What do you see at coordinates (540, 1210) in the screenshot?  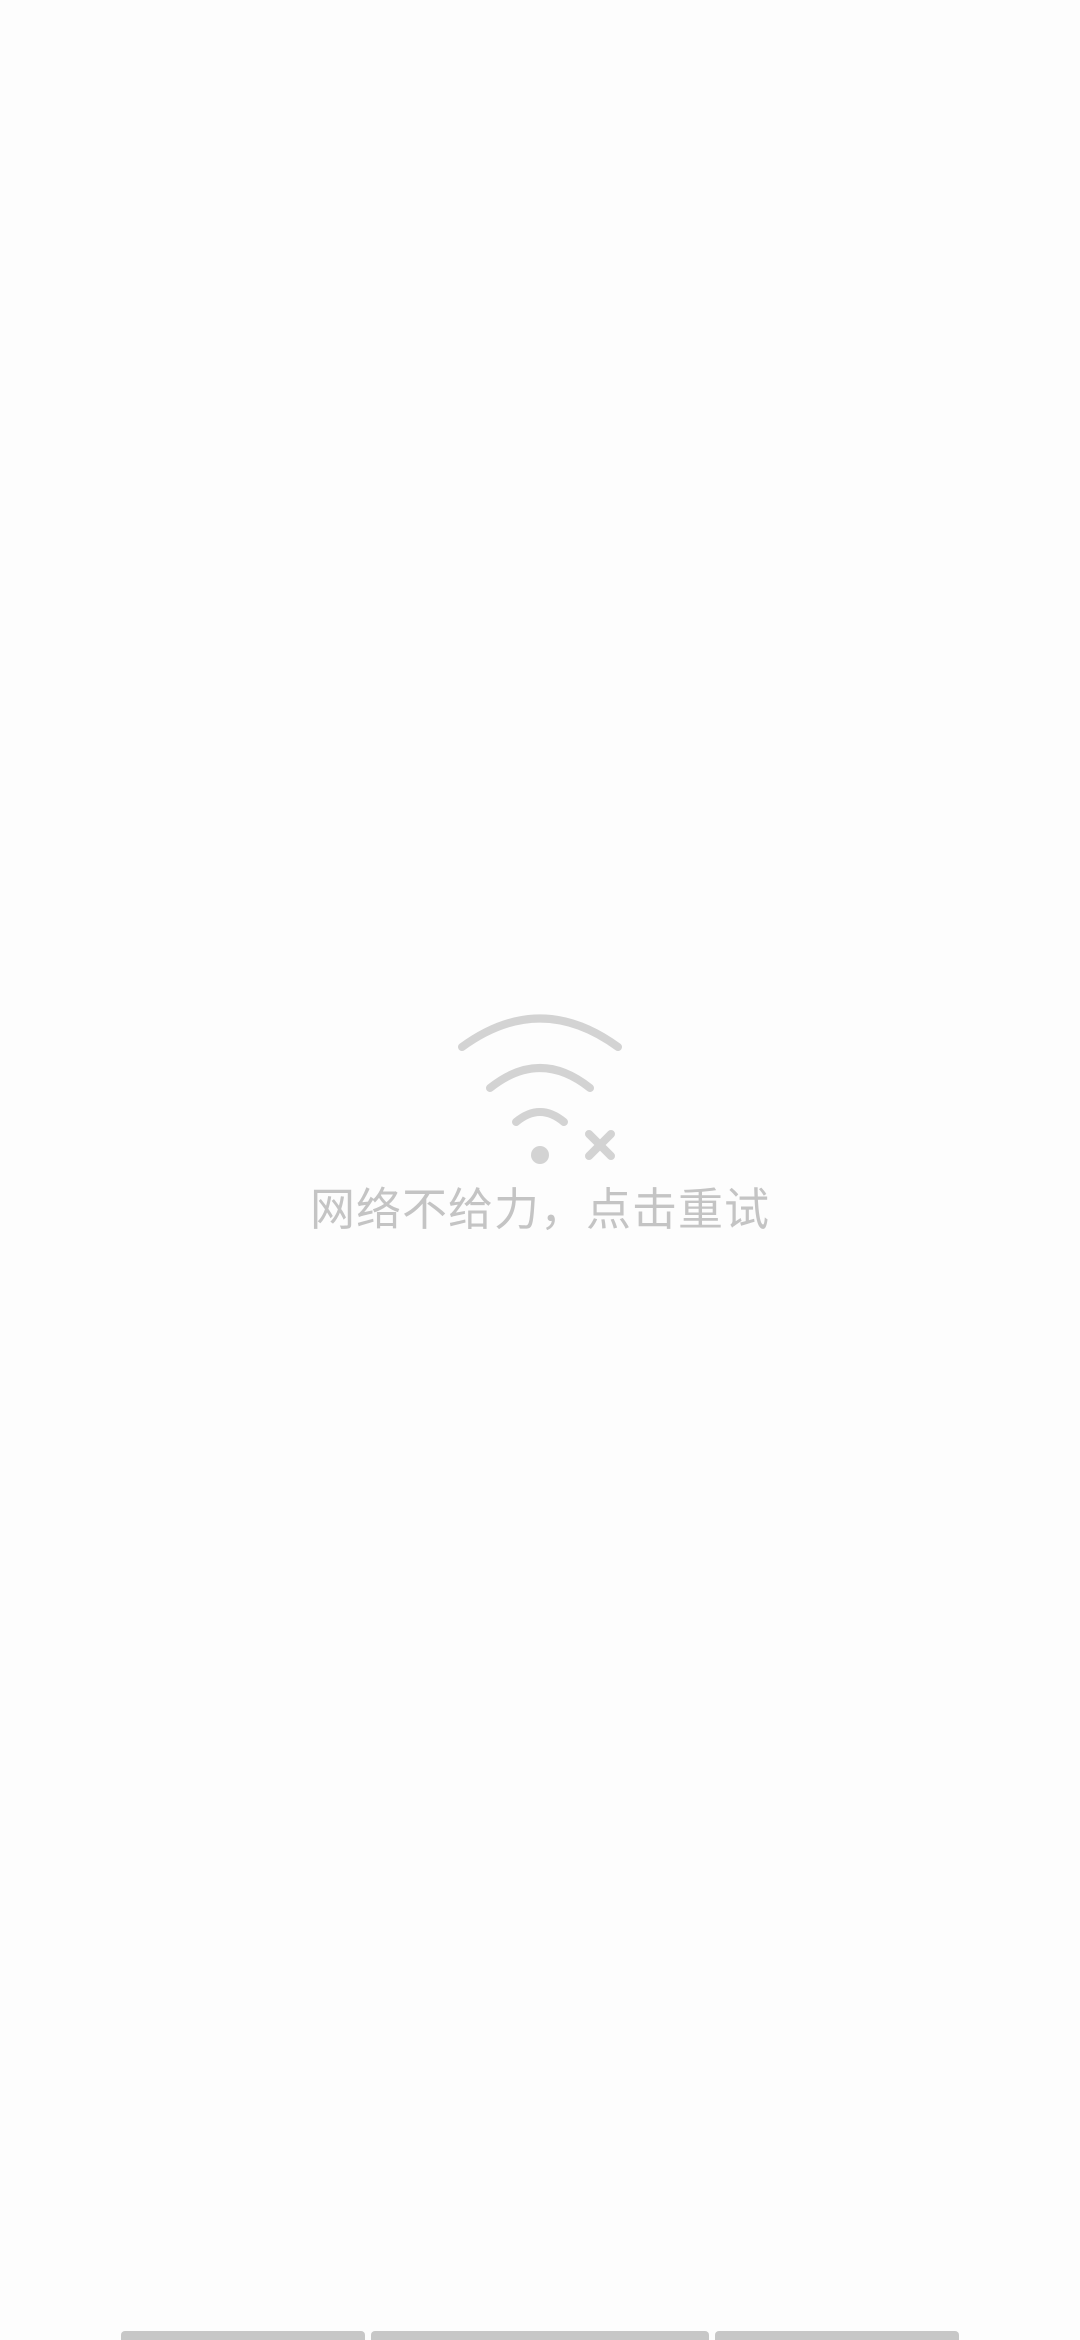 I see `retry-message: 网络不给力，点击重试` at bounding box center [540, 1210].